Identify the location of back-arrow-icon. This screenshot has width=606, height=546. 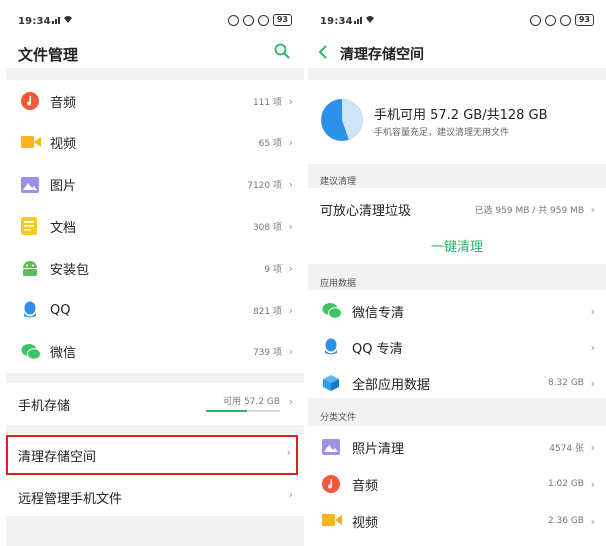
(323, 53).